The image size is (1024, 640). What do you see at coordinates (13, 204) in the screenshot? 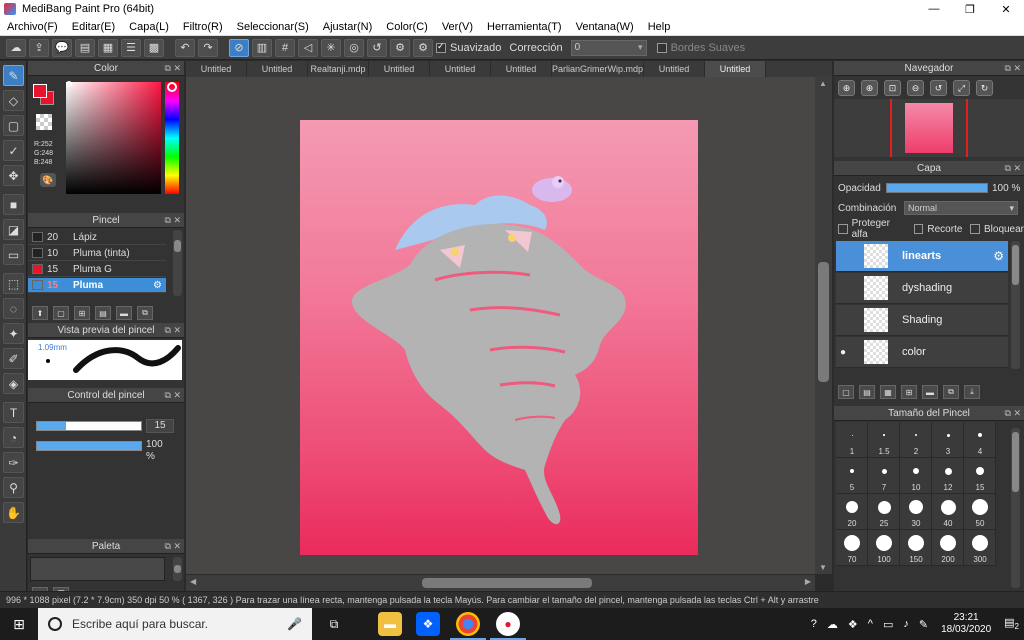
I see `fill-rect-tool-icon: ■` at bounding box center [13, 204].